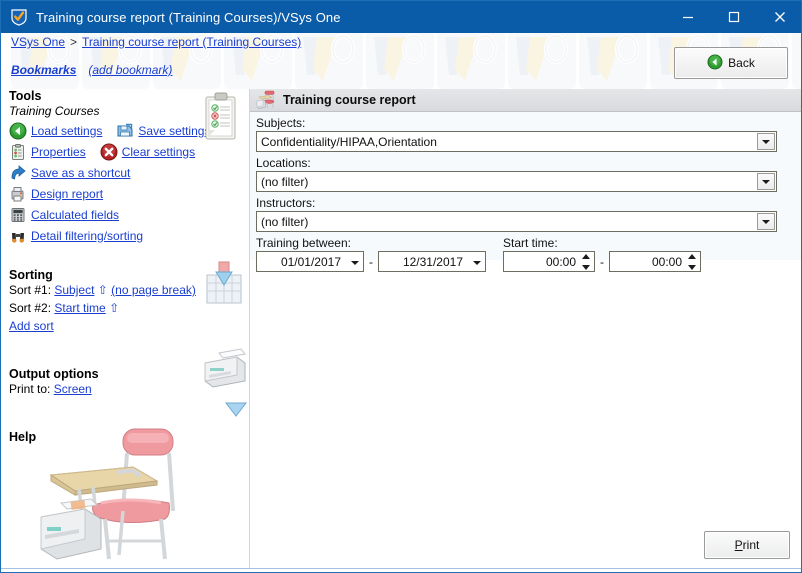  Describe the element at coordinates (221, 117) in the screenshot. I see `clipboard-checklist-art` at that location.